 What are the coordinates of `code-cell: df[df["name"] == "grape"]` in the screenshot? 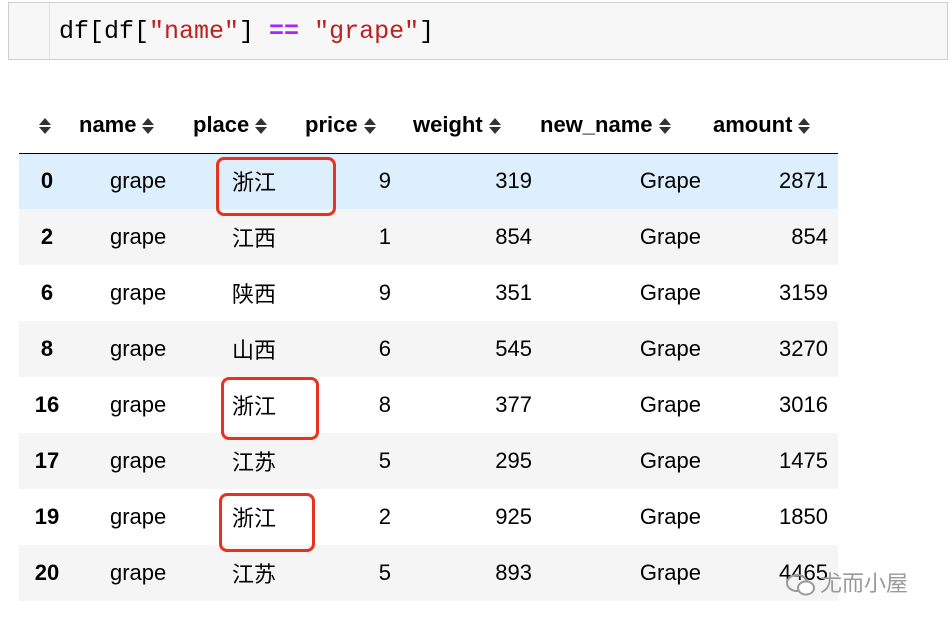 It's located at (478, 31).